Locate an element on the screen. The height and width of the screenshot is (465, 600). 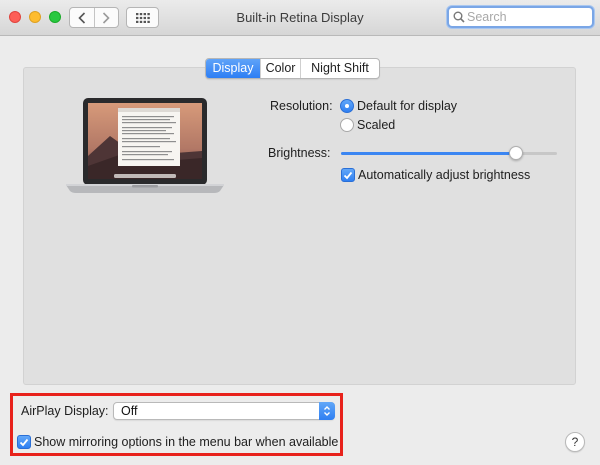
chevron-right-icon is located at coordinates (106, 17).